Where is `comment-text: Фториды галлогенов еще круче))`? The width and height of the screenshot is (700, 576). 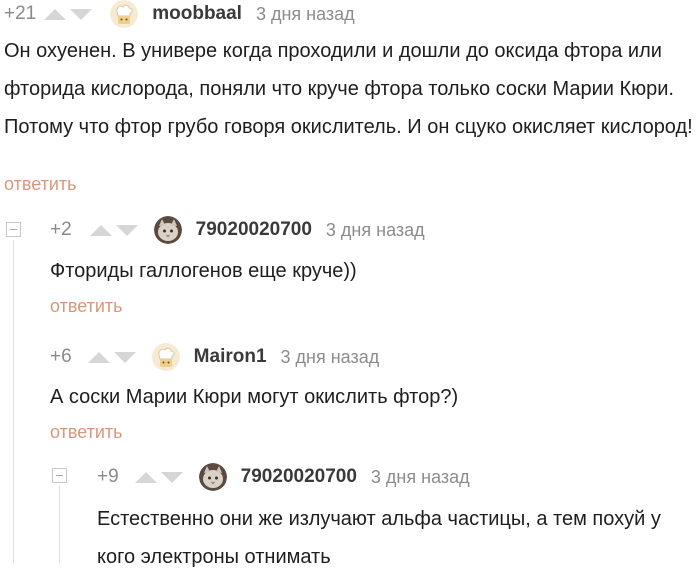 comment-text: Фториды галлогенов еще круче)) is located at coordinates (203, 271).